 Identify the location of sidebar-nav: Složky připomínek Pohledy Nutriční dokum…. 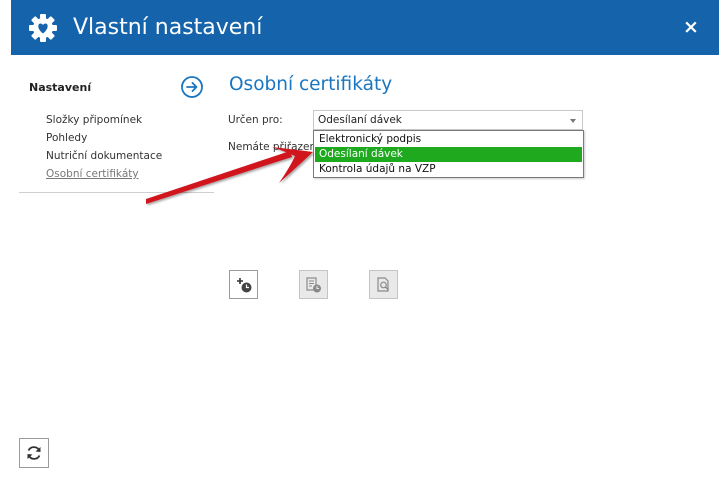
(104, 147).